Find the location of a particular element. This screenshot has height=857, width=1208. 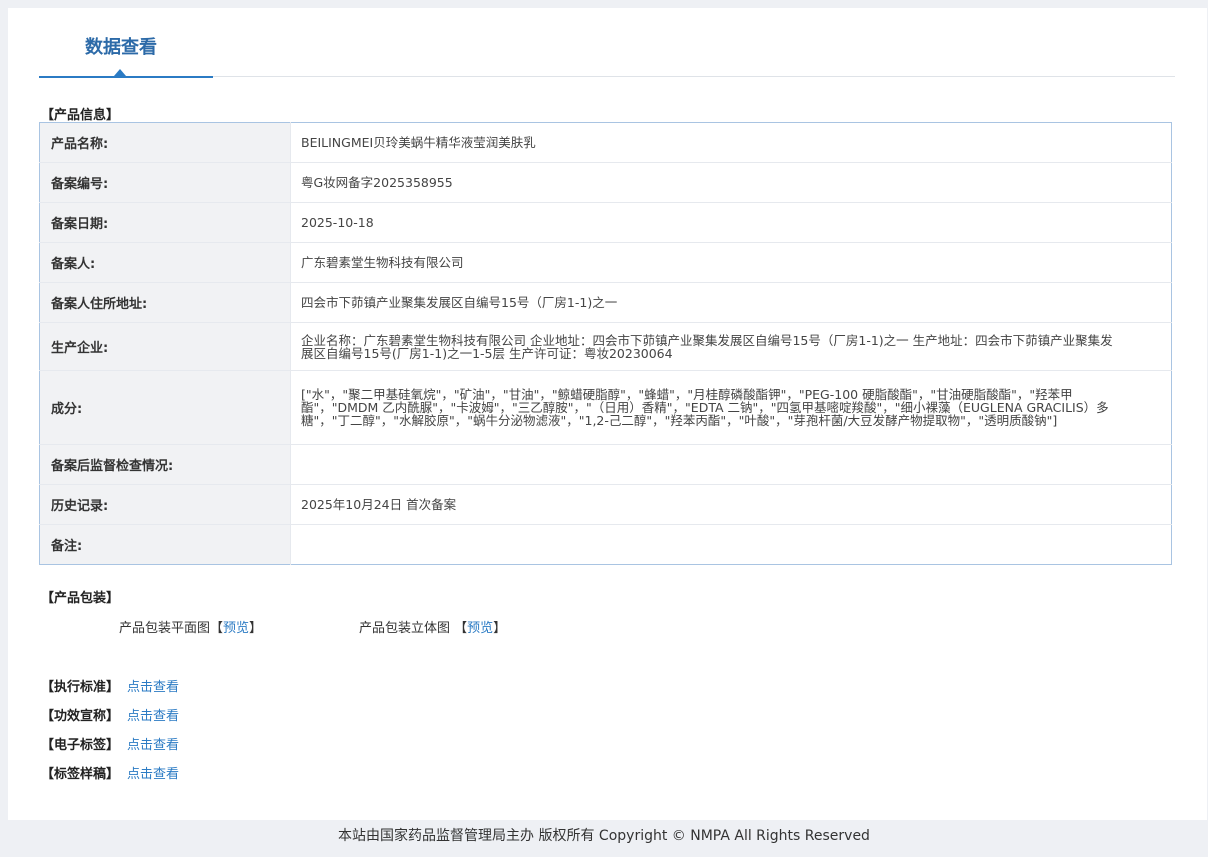

tab-bar: 数据查看 is located at coordinates (607, 43).